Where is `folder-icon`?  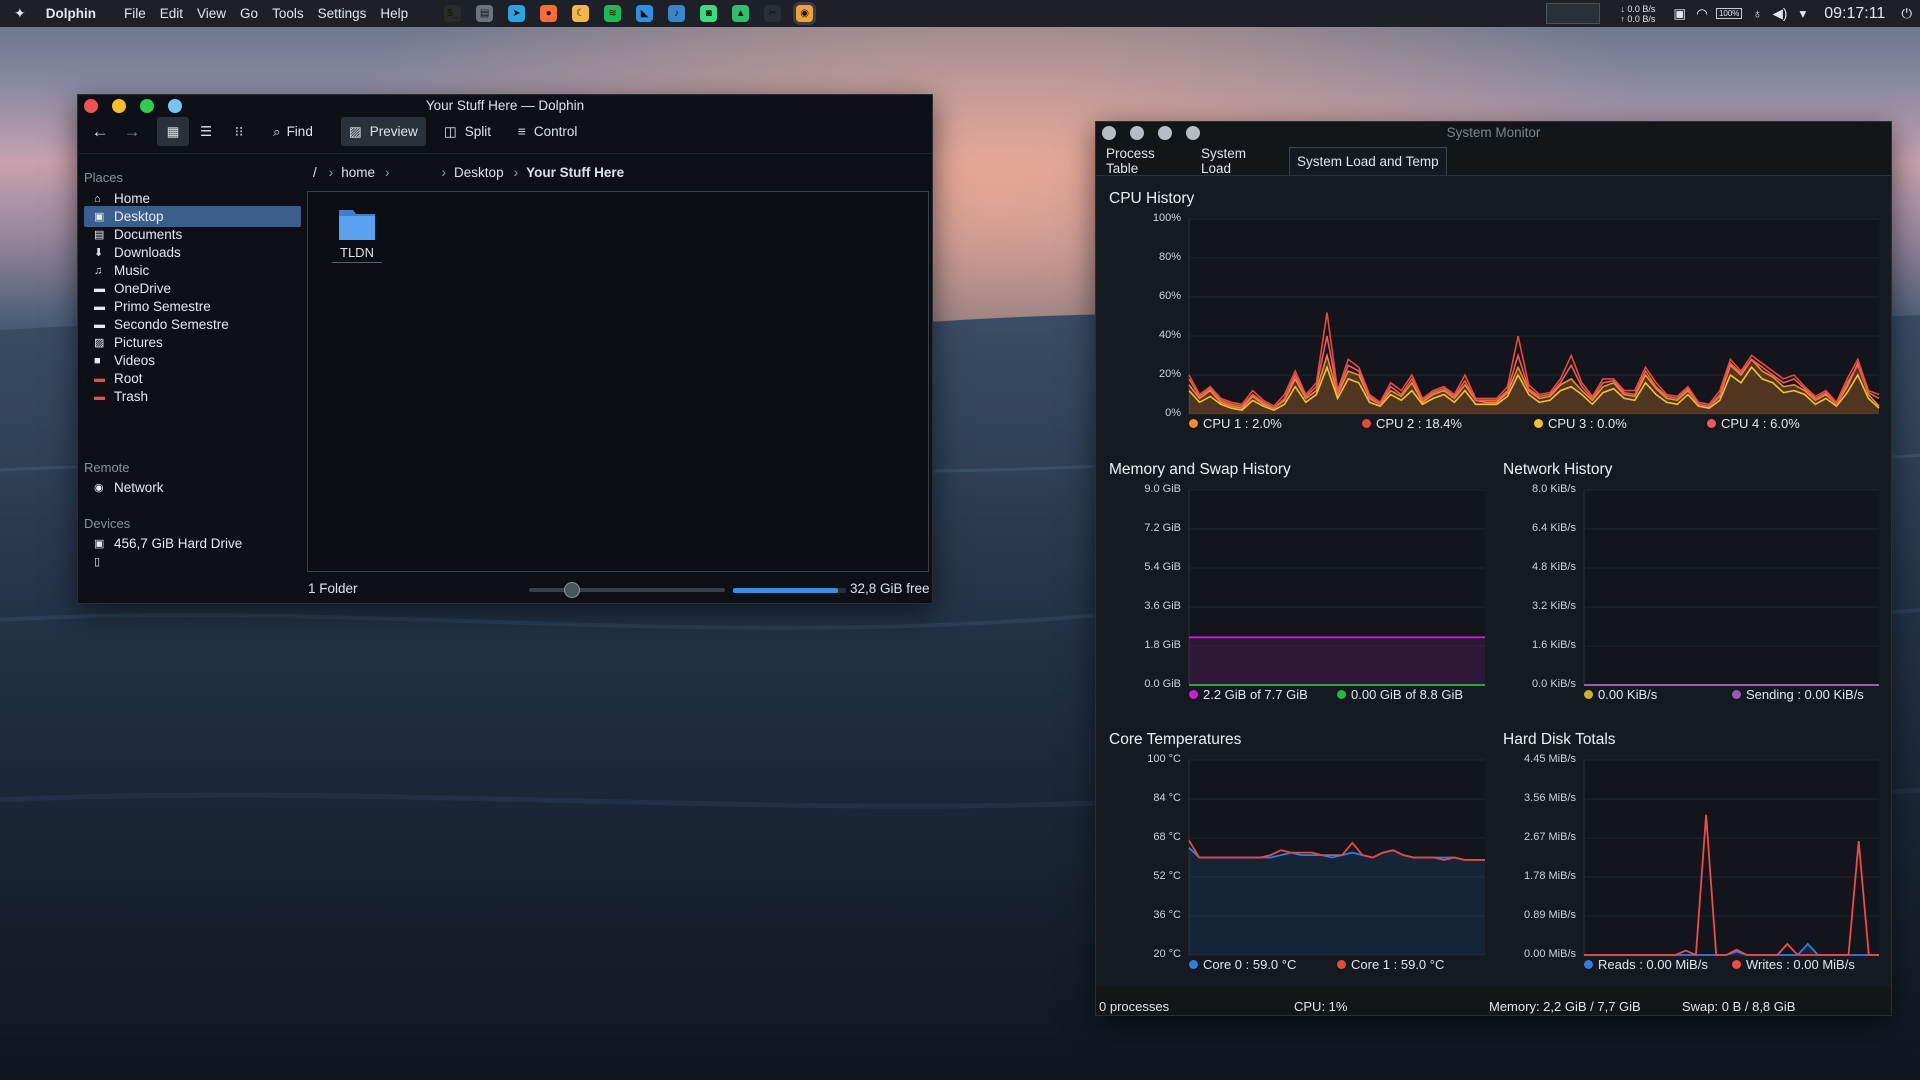 folder-icon is located at coordinates (357, 225).